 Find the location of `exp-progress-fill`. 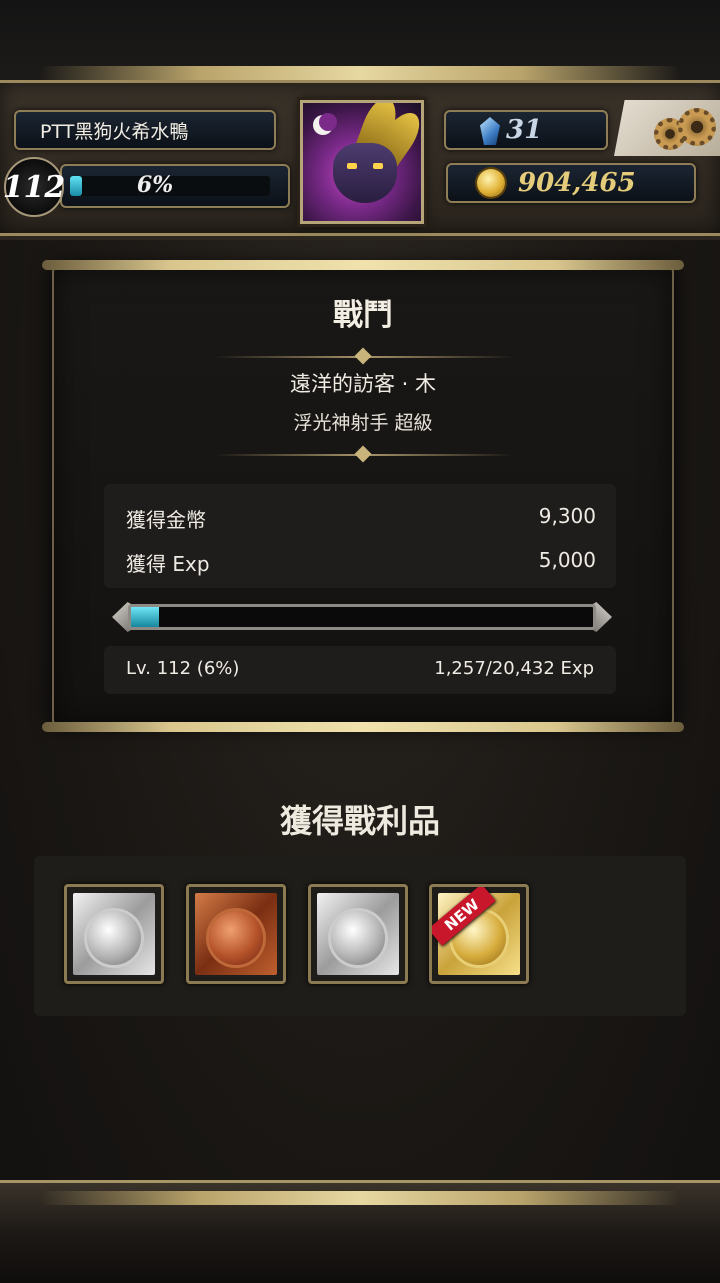

exp-progress-fill is located at coordinates (145, 617).